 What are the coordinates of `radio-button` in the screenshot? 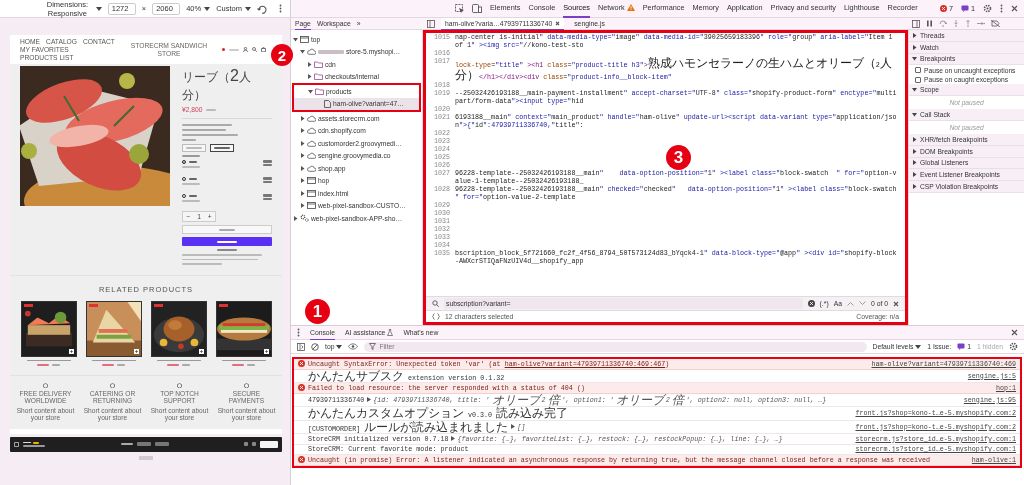 It's located at (184, 162).